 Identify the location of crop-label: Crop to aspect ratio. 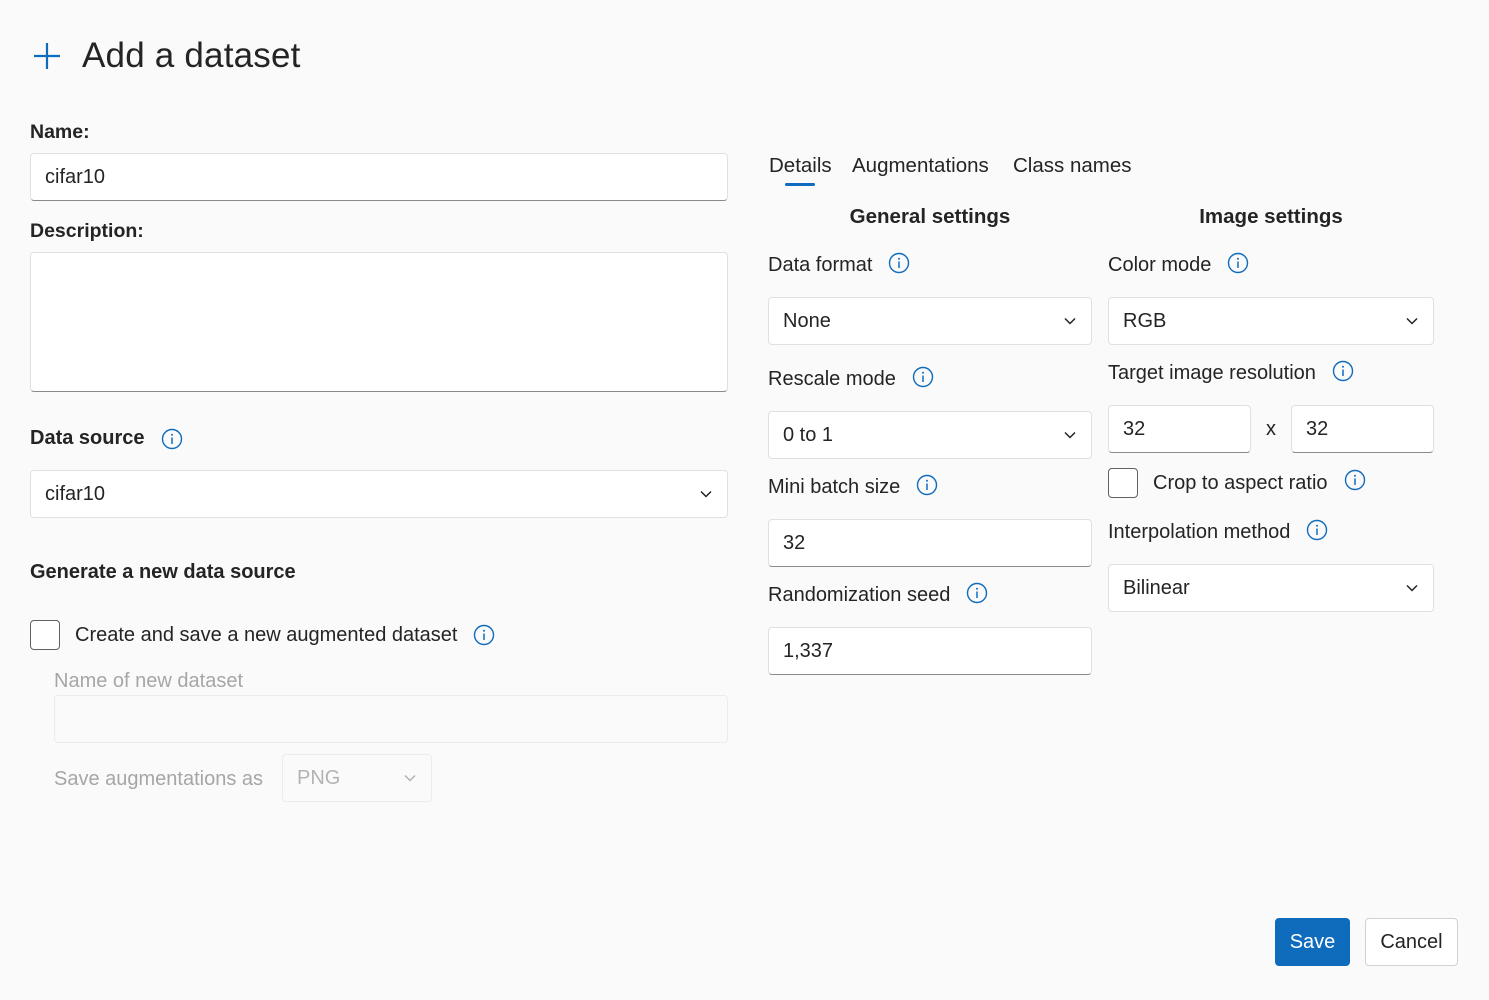
(1240, 483).